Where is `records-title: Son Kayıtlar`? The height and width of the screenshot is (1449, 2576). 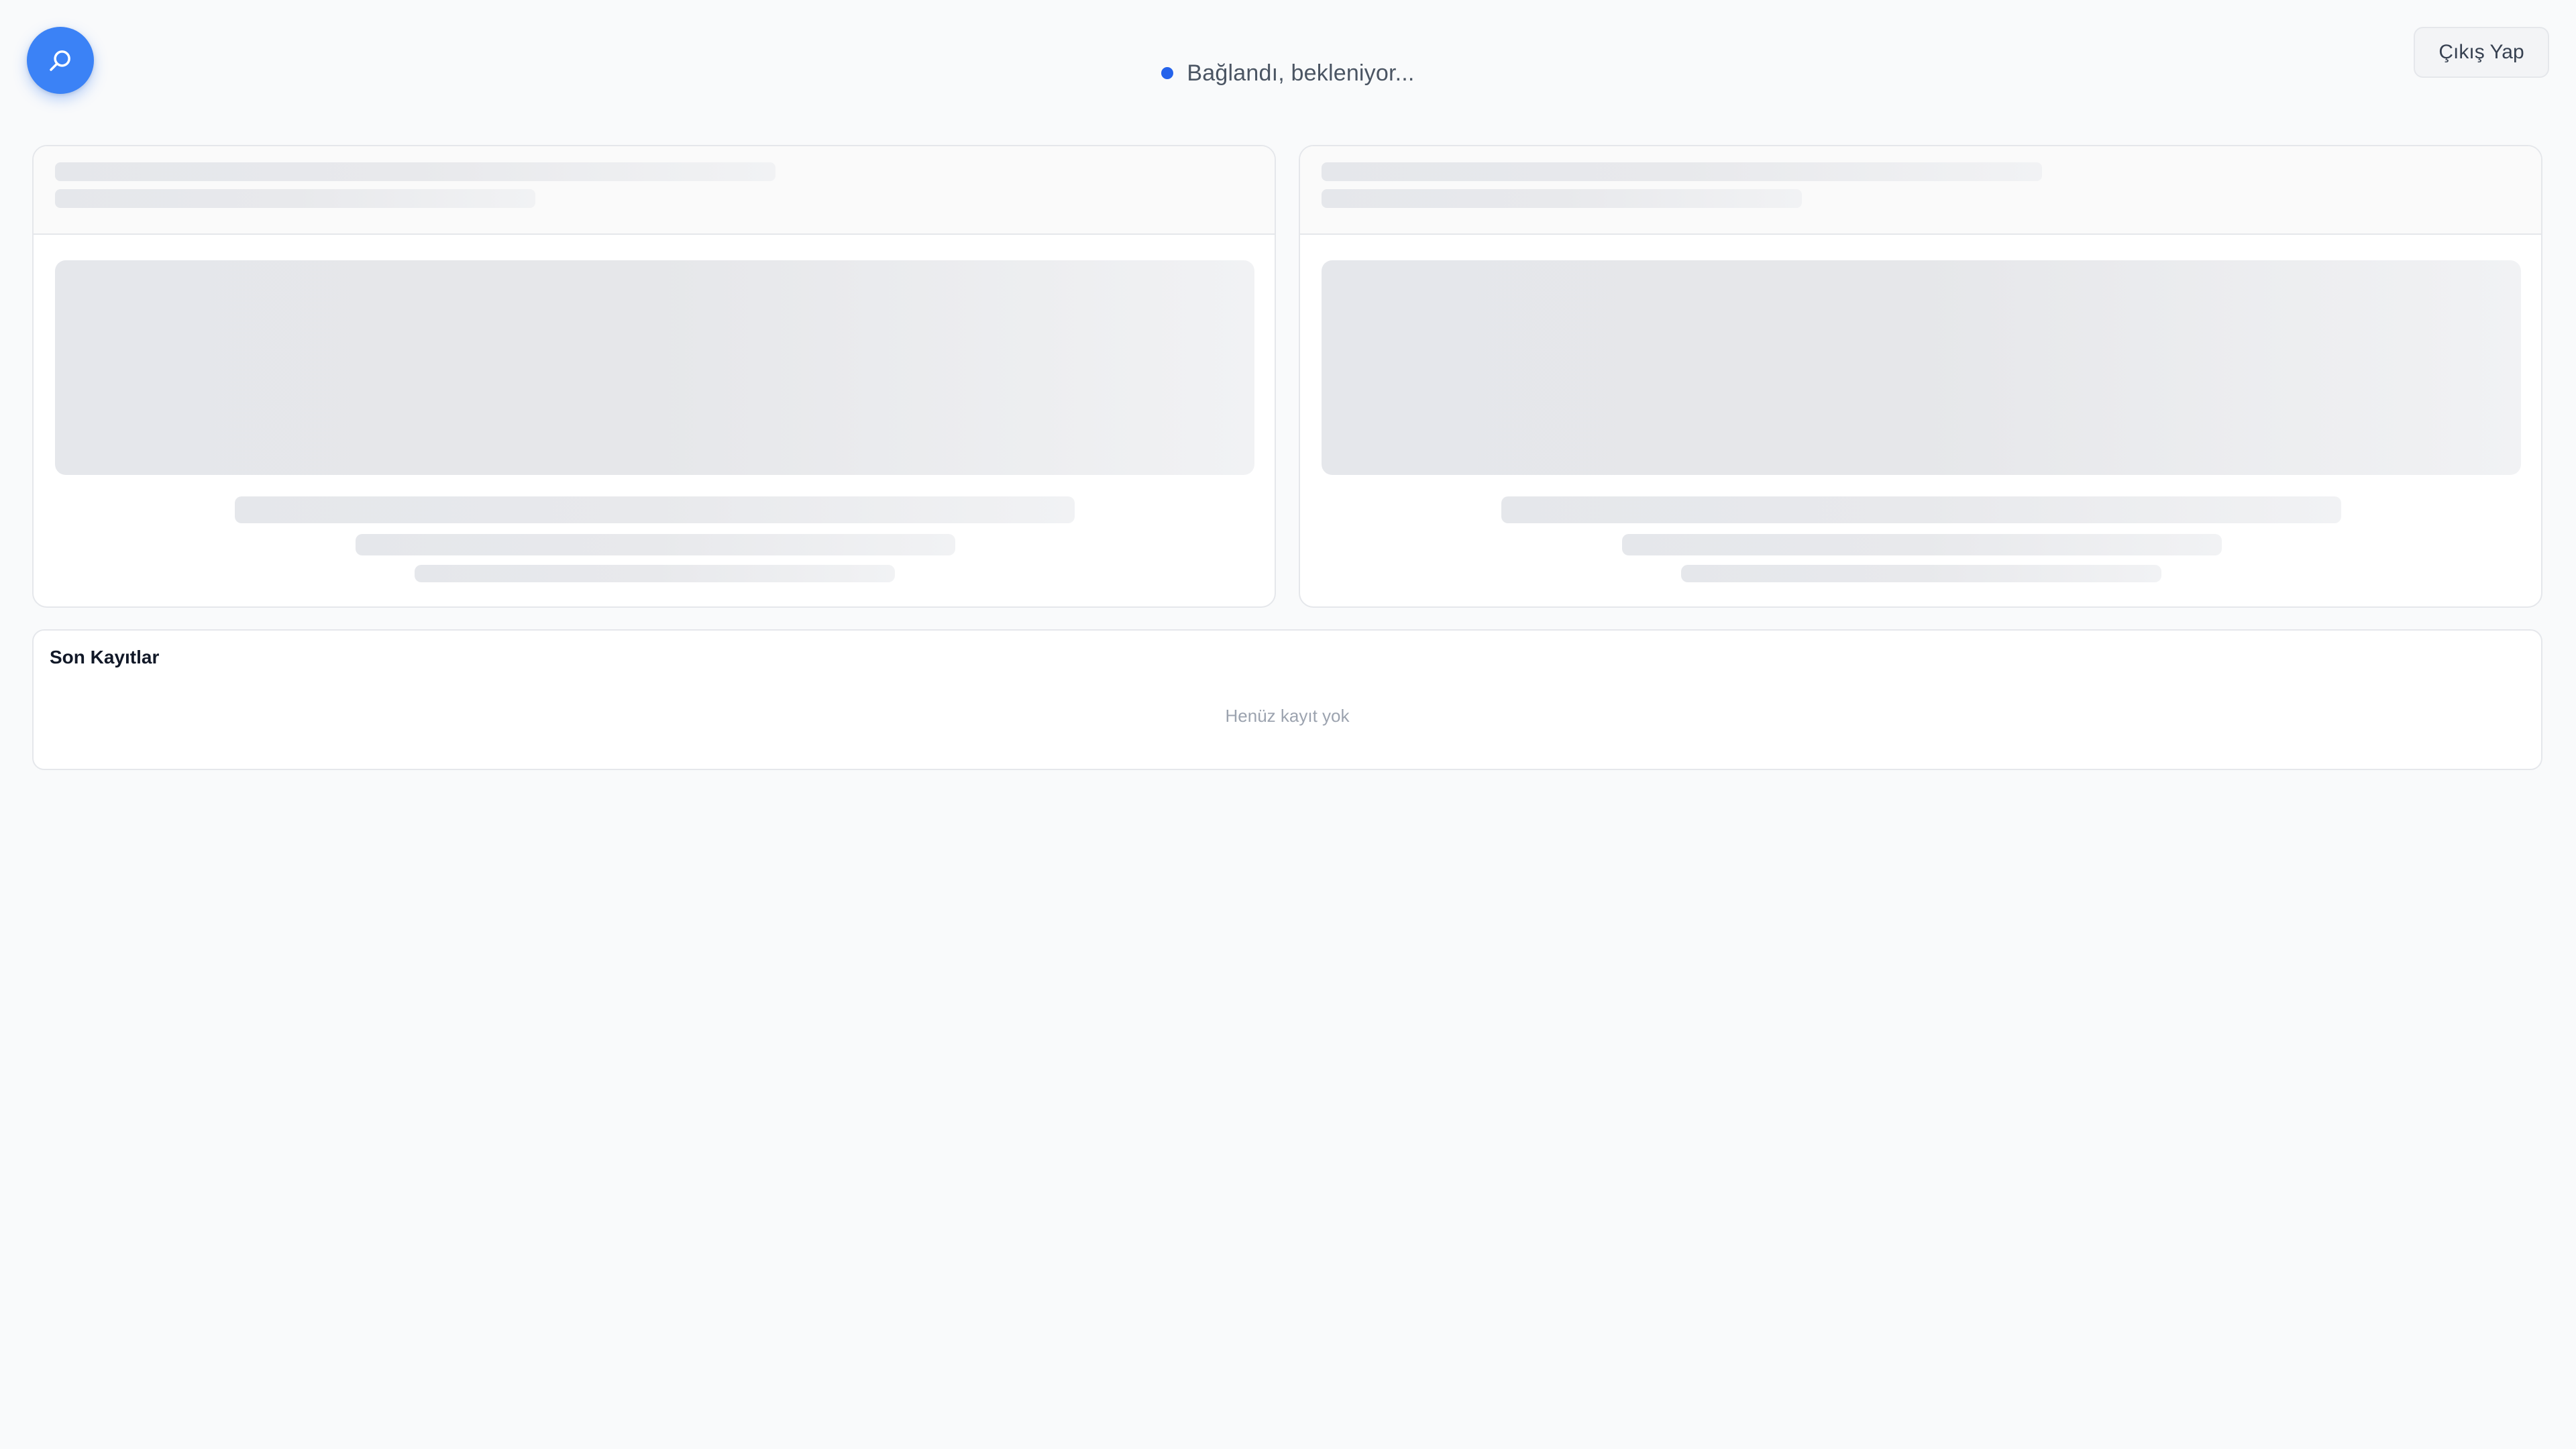 records-title: Son Kayıtlar is located at coordinates (105, 657).